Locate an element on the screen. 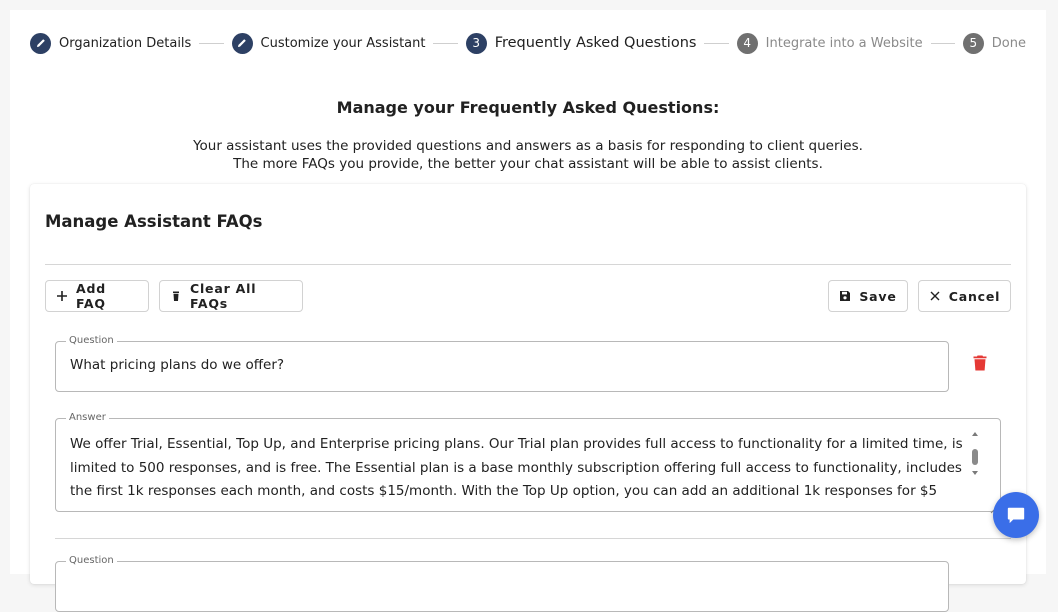 Image resolution: width=1058 pixels, height=612 pixels. save-label: Save is located at coordinates (878, 296).